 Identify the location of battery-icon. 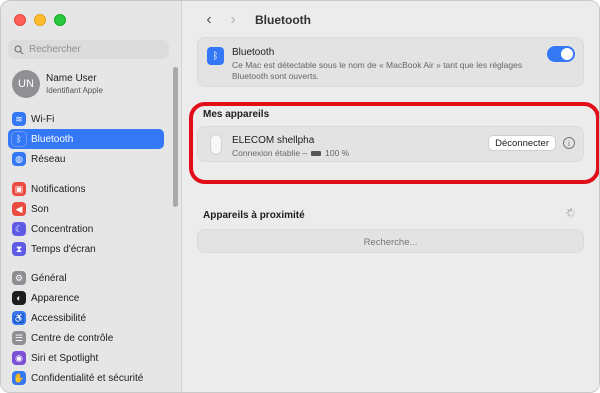
(316, 153).